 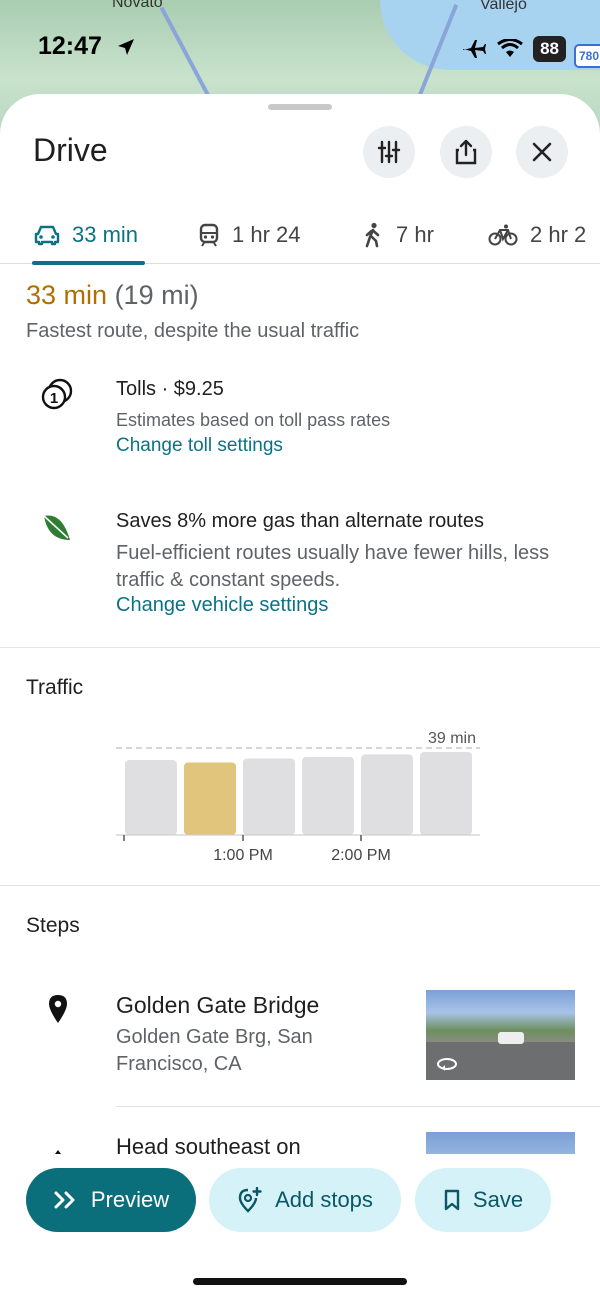 I want to click on double-chevron-right-icon, so click(x=64, y=1200).